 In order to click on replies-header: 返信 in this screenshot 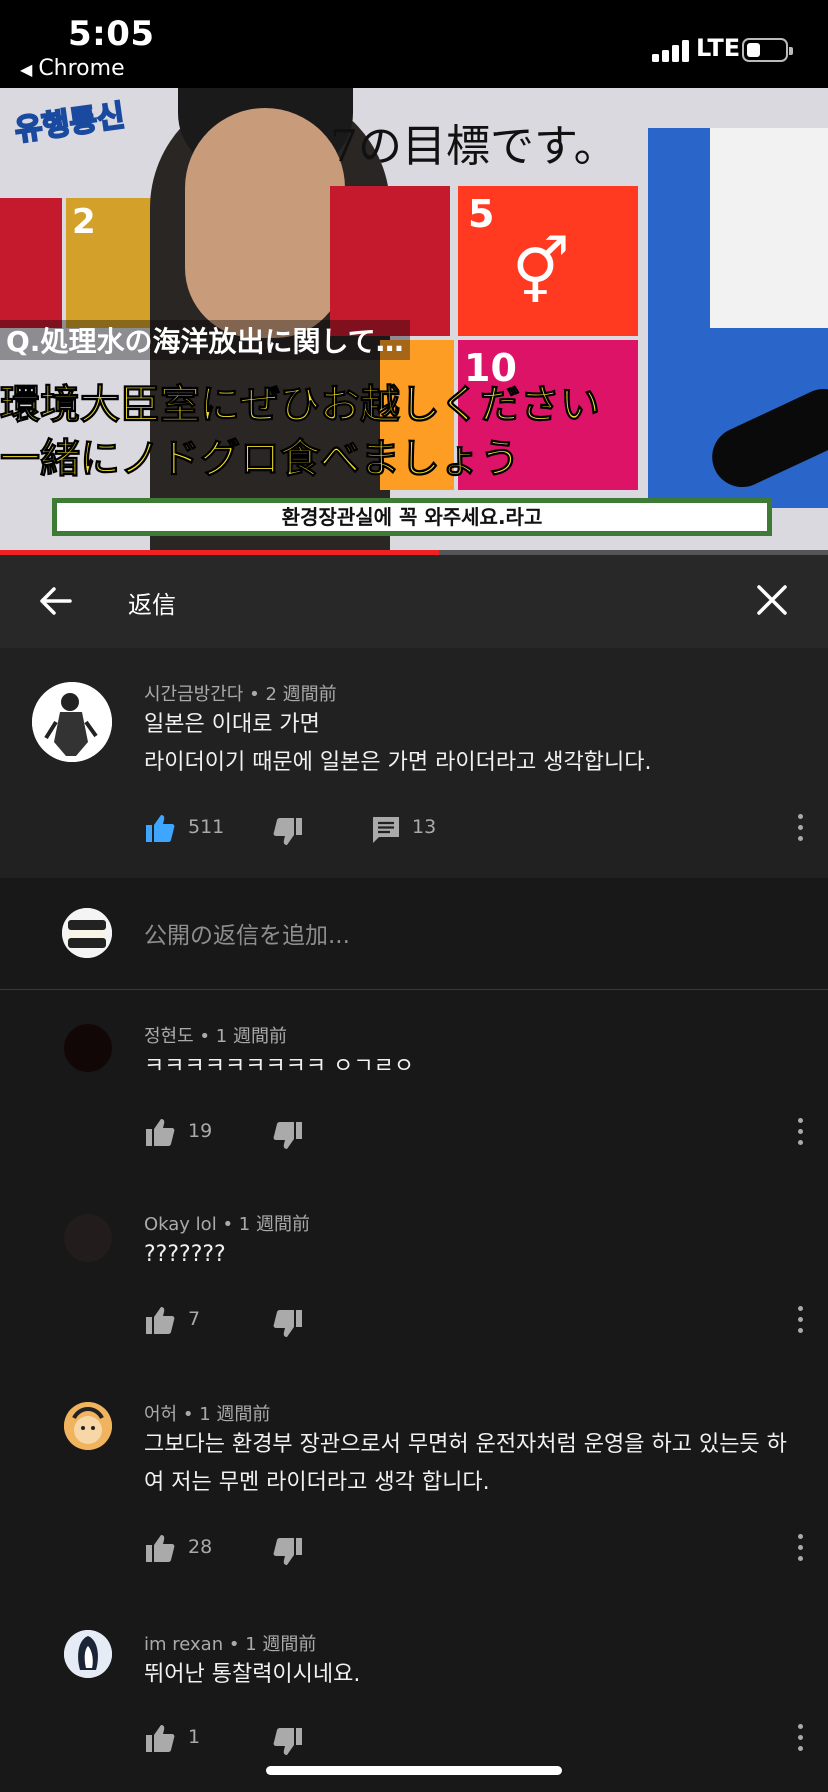, I will do `click(414, 601)`.